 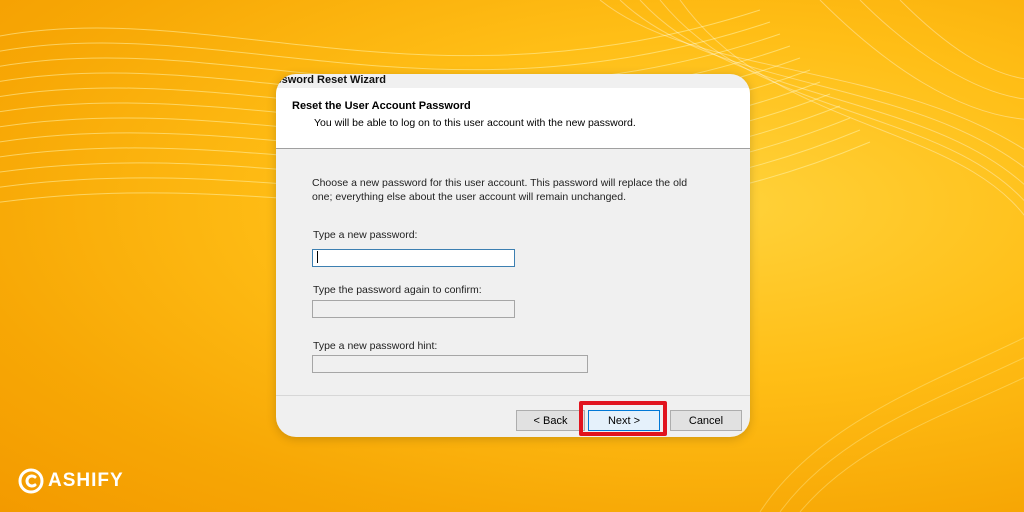 What do you see at coordinates (550, 420) in the screenshot?
I see `back-button: < Back` at bounding box center [550, 420].